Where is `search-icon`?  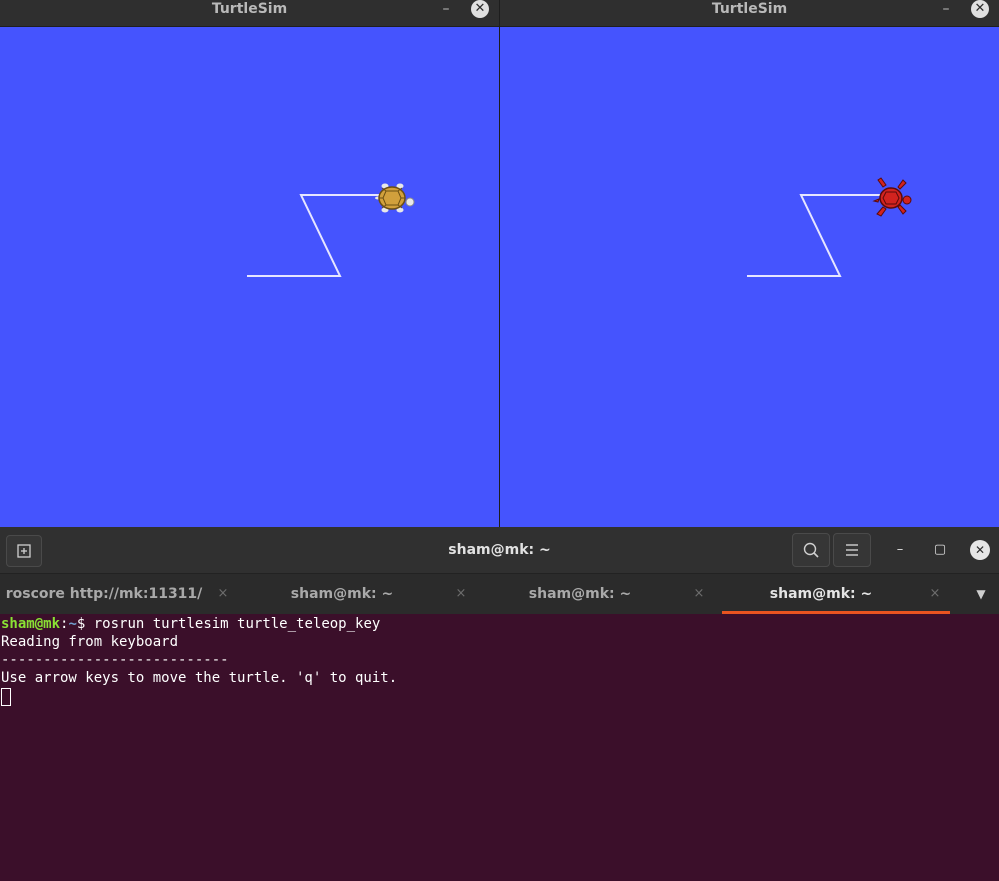
search-icon is located at coordinates (811, 550).